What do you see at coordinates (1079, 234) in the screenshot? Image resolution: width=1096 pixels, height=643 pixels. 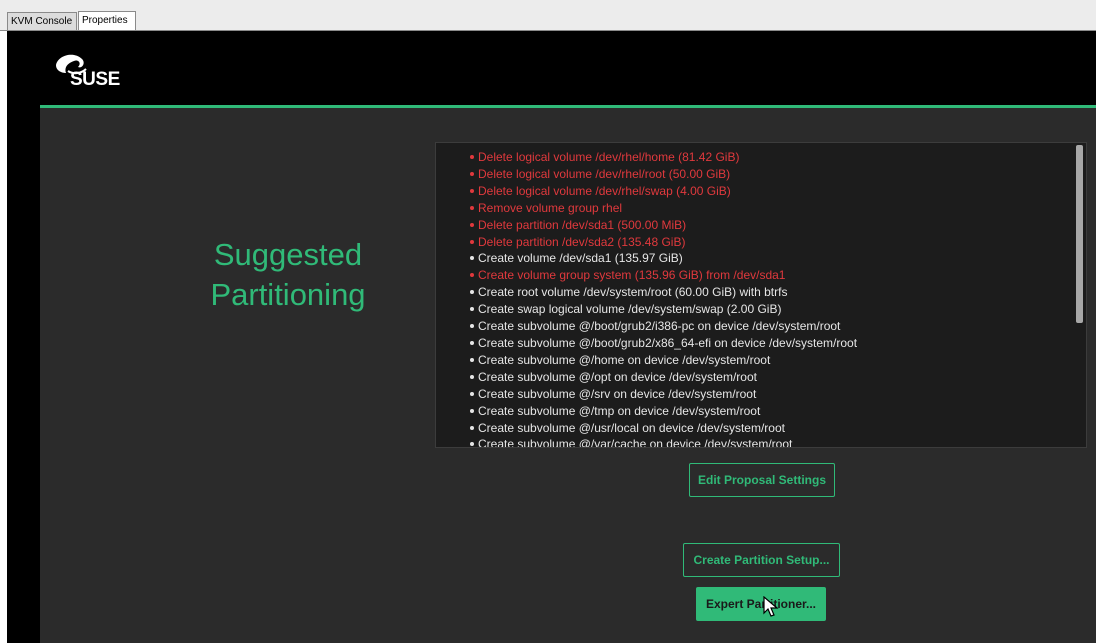 I see `scrollbar-thumb` at bounding box center [1079, 234].